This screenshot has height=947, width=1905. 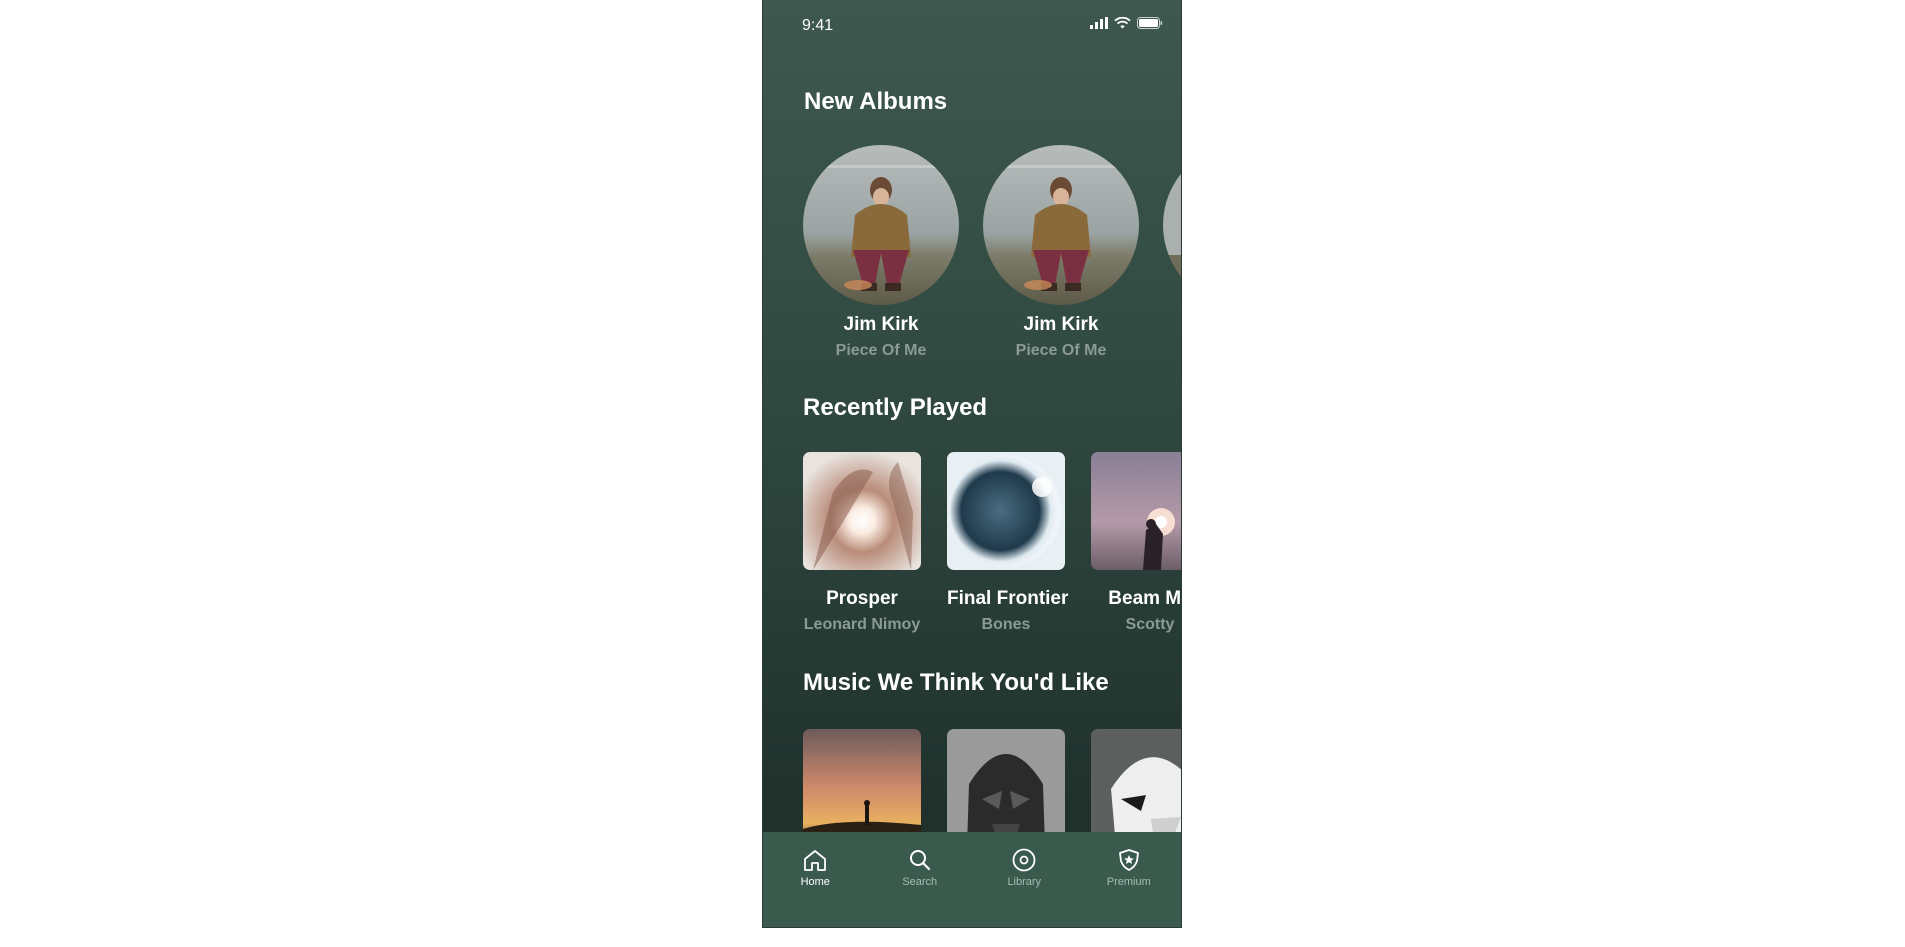 What do you see at coordinates (815, 860) in the screenshot?
I see `home-icon` at bounding box center [815, 860].